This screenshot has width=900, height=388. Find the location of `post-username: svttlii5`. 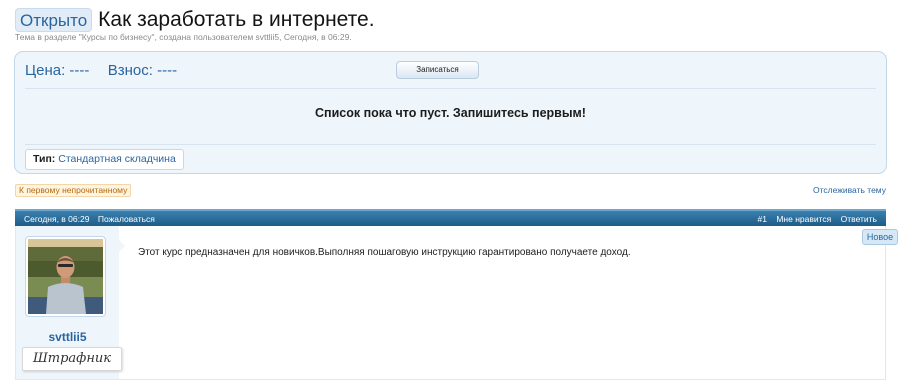

post-username: svttlii5 is located at coordinates (67, 337).